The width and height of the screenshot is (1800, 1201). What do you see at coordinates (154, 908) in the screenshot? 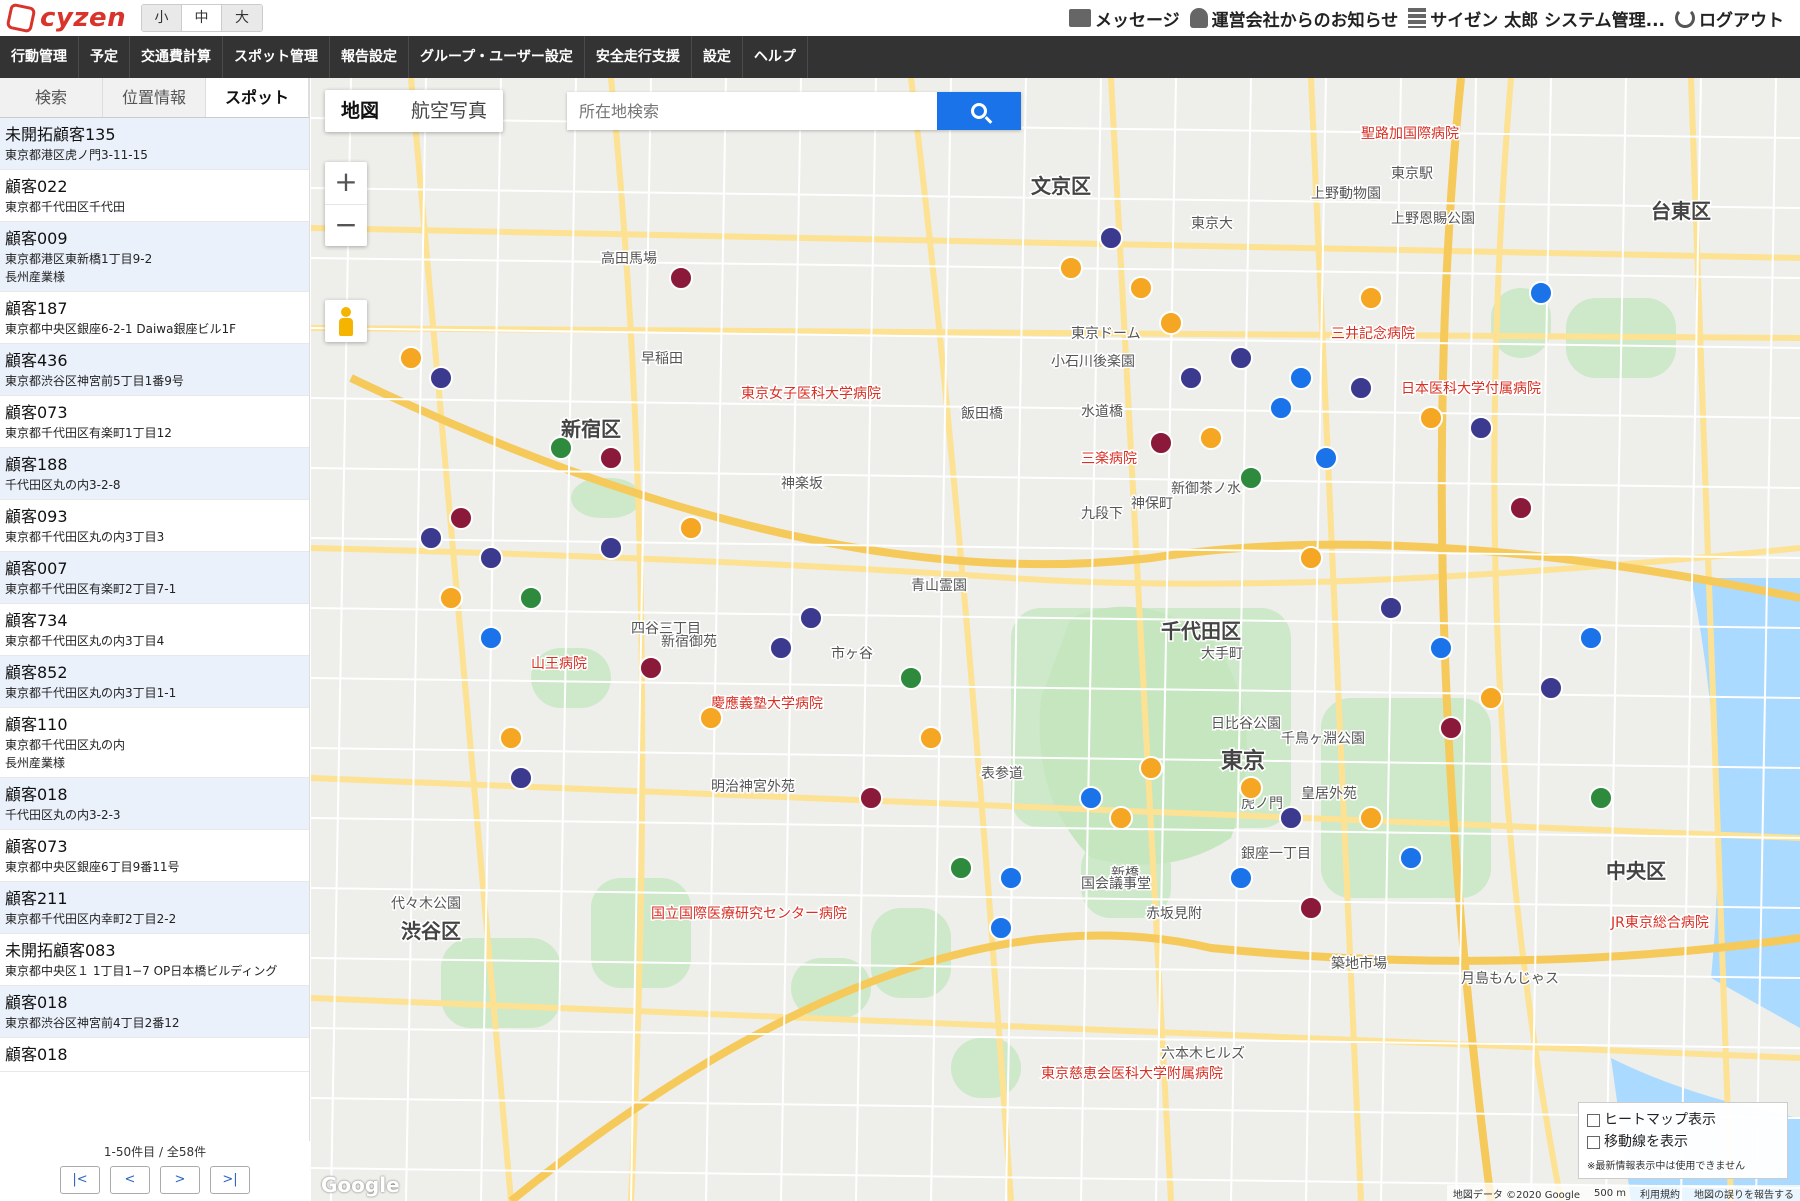
I see `list-item: 顧客211 東京都千代田区内幸町2丁目2-2` at bounding box center [154, 908].